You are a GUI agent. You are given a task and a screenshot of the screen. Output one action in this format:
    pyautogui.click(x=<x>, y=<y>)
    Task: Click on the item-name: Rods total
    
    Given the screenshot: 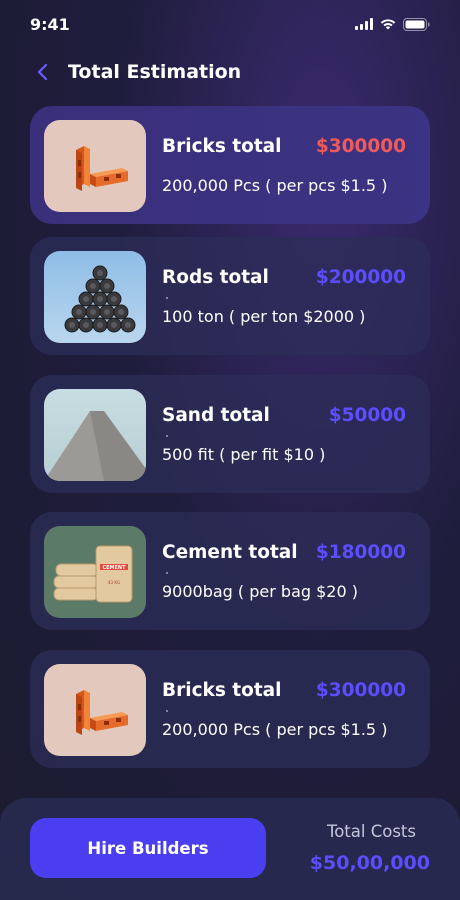 What is the action you would take?
    pyautogui.click(x=215, y=277)
    